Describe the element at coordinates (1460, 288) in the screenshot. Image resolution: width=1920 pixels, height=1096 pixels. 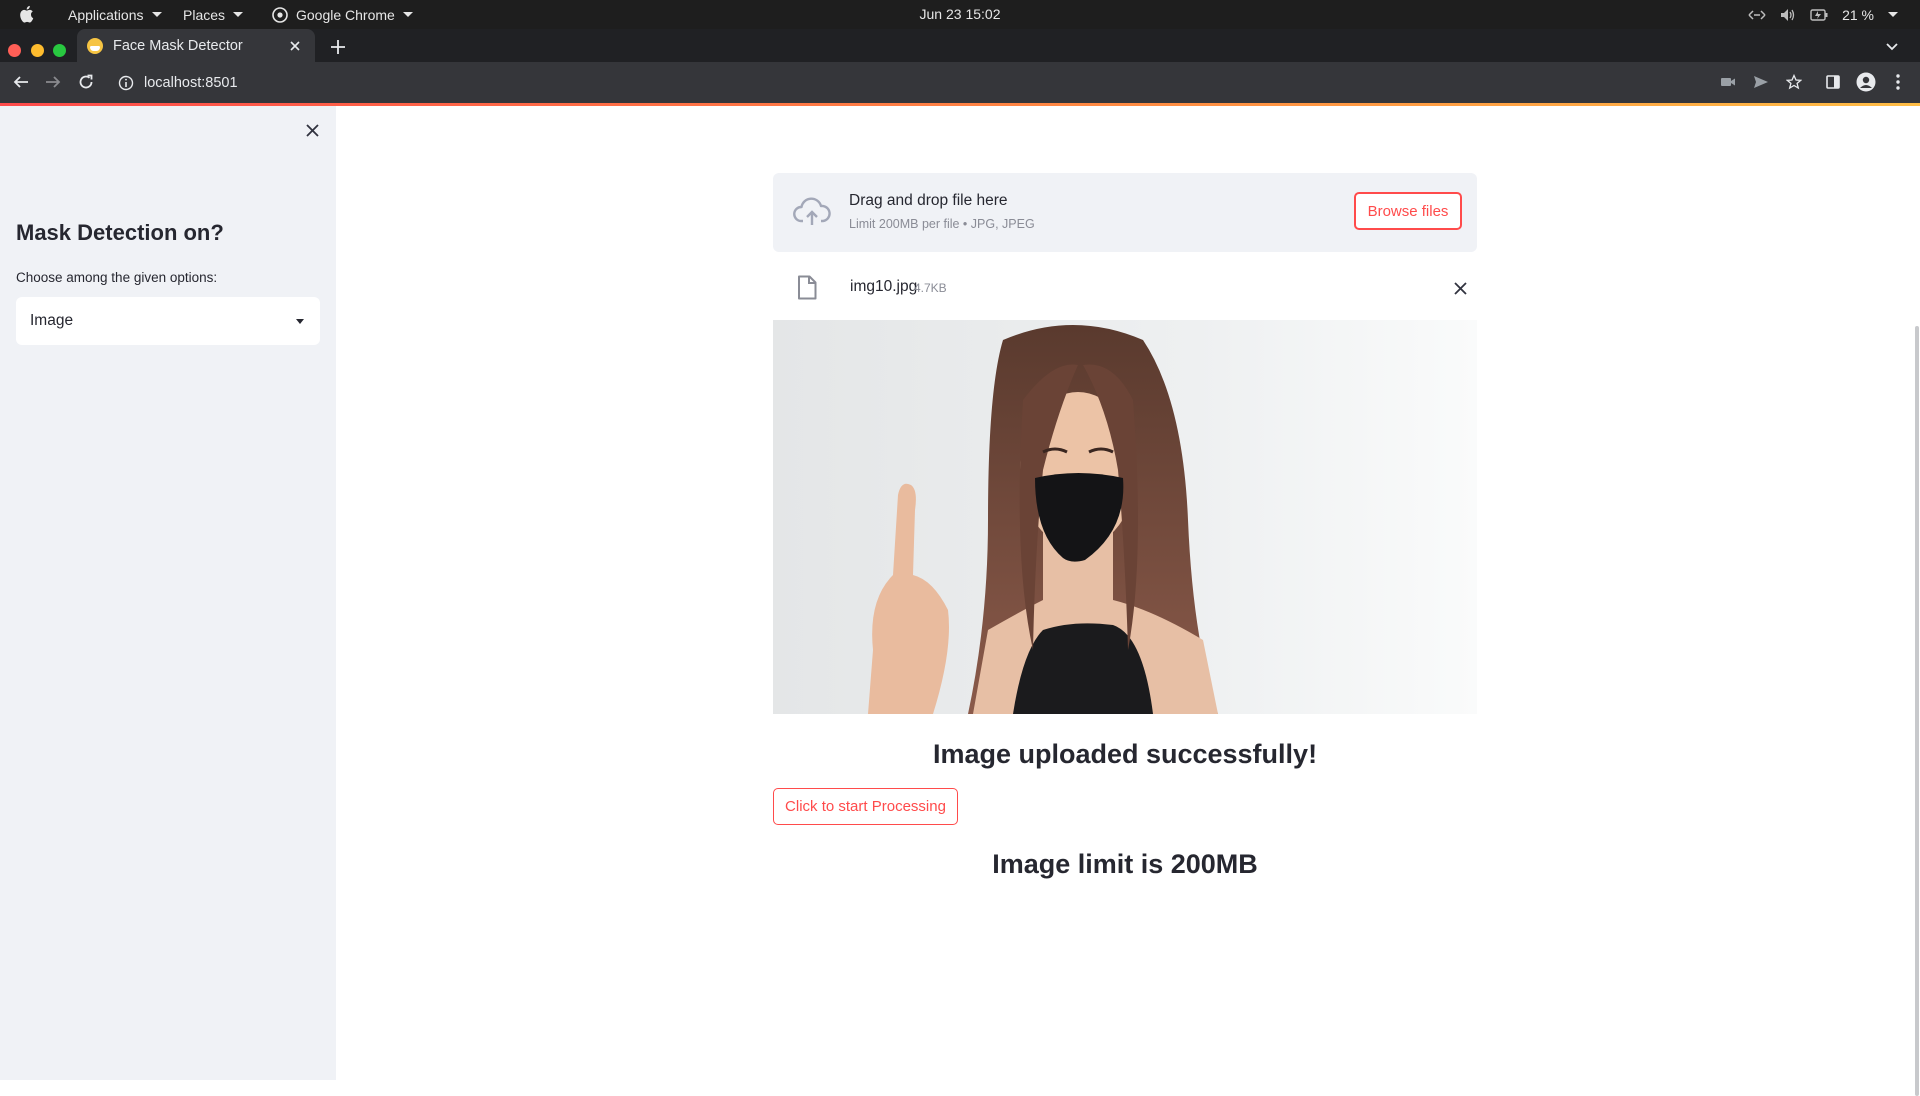
I see `remove-file-close-icon` at that location.